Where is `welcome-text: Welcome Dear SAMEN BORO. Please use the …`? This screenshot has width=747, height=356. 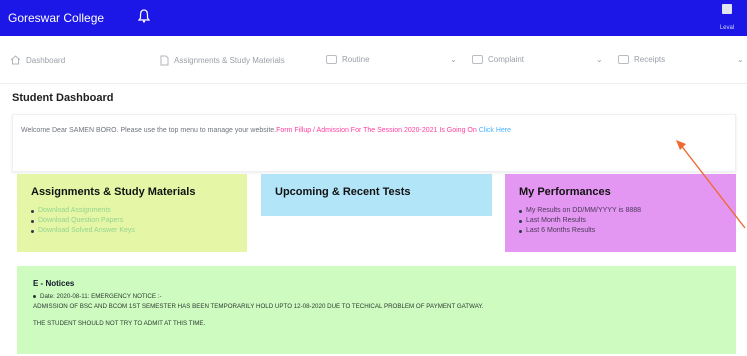
welcome-text: Welcome Dear SAMEN BORO. Please use the … is located at coordinates (149, 130).